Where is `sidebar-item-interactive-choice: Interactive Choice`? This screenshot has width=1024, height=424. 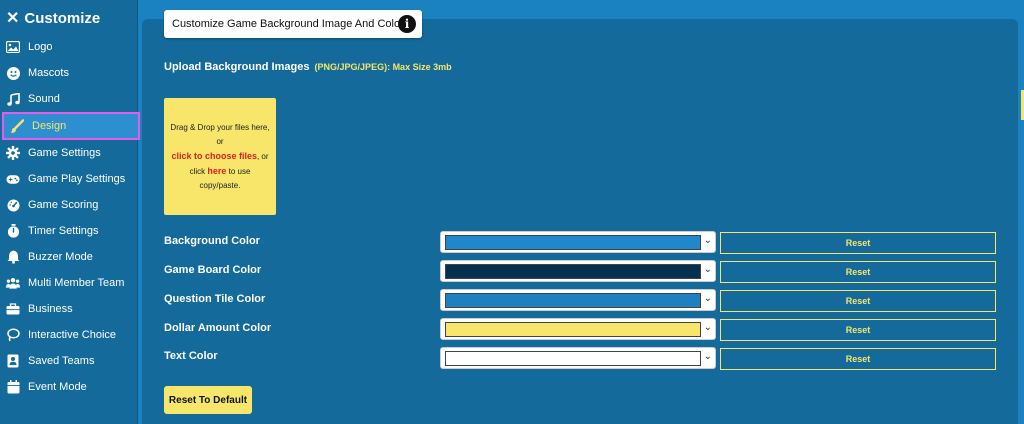
sidebar-item-interactive-choice: Interactive Choice is located at coordinates (69, 335).